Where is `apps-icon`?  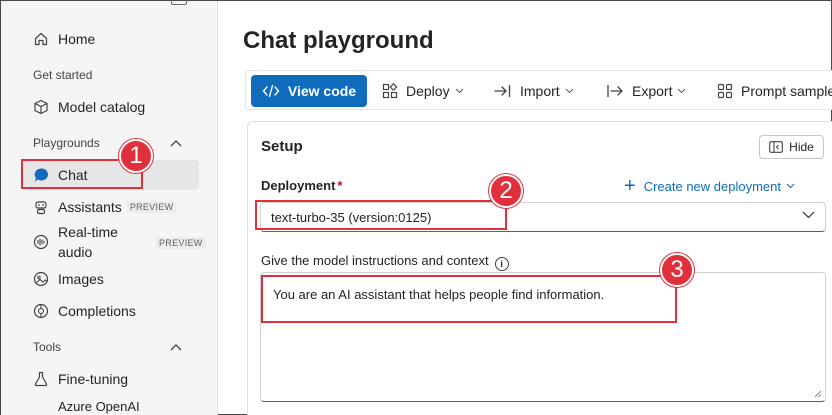
apps-icon is located at coordinates (390, 91).